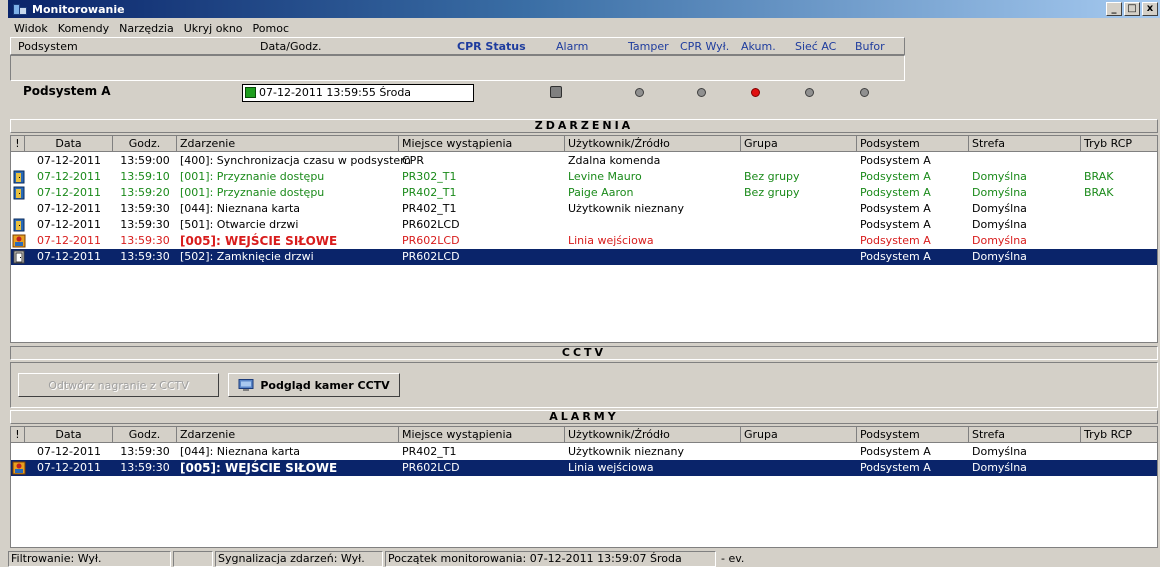 The height and width of the screenshot is (567, 1160). Describe the element at coordinates (653, 435) in the screenshot. I see `alarm-column-header: Użytkownik/Źródło` at that location.